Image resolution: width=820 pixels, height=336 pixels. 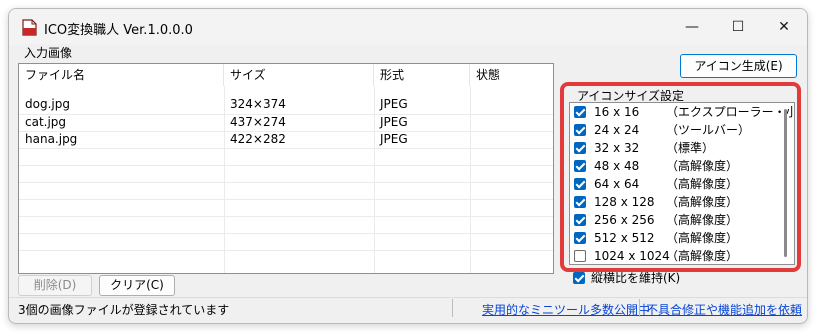 I want to click on cell-size: 437×274, so click(x=258, y=122).